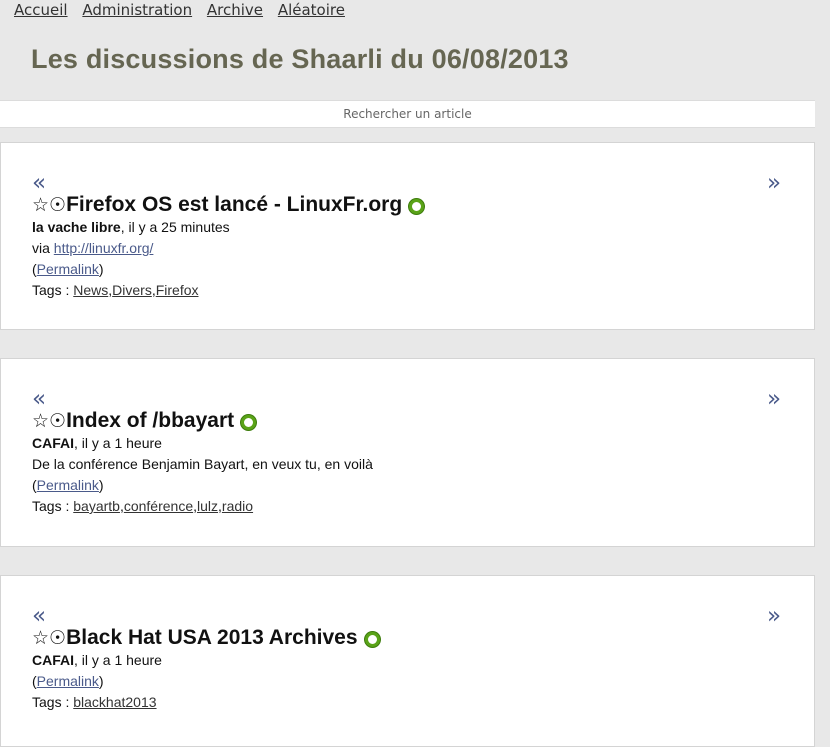 Image resolution: width=830 pixels, height=747 pixels. What do you see at coordinates (211, 637) in the screenshot?
I see `article-title: Black Hat USA 2013 Archives` at bounding box center [211, 637].